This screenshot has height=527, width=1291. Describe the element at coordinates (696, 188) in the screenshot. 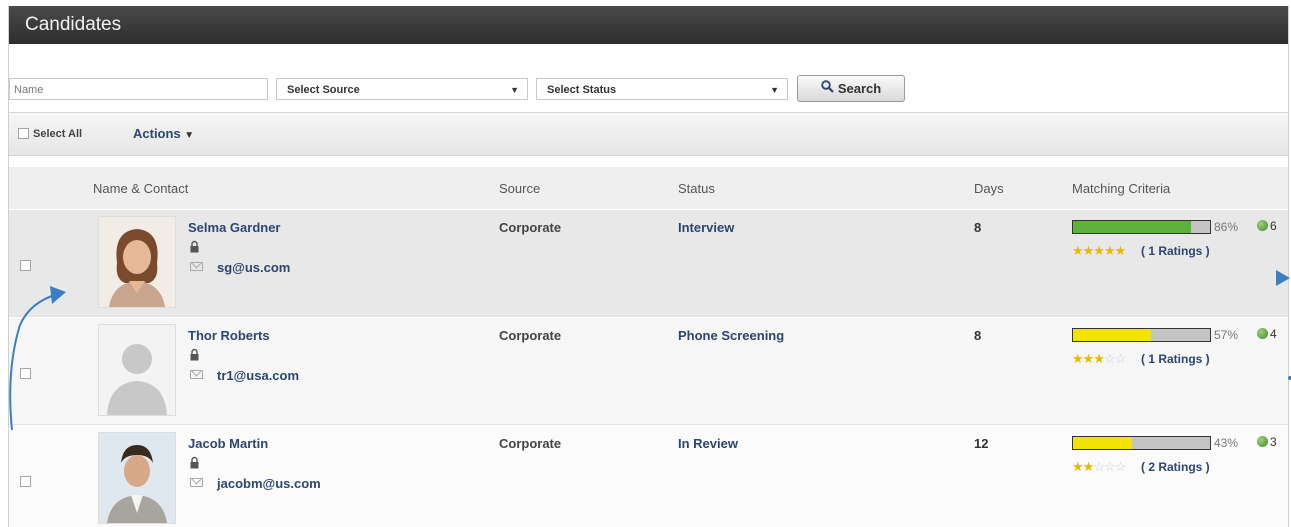

I see `header-status: Status` at that location.